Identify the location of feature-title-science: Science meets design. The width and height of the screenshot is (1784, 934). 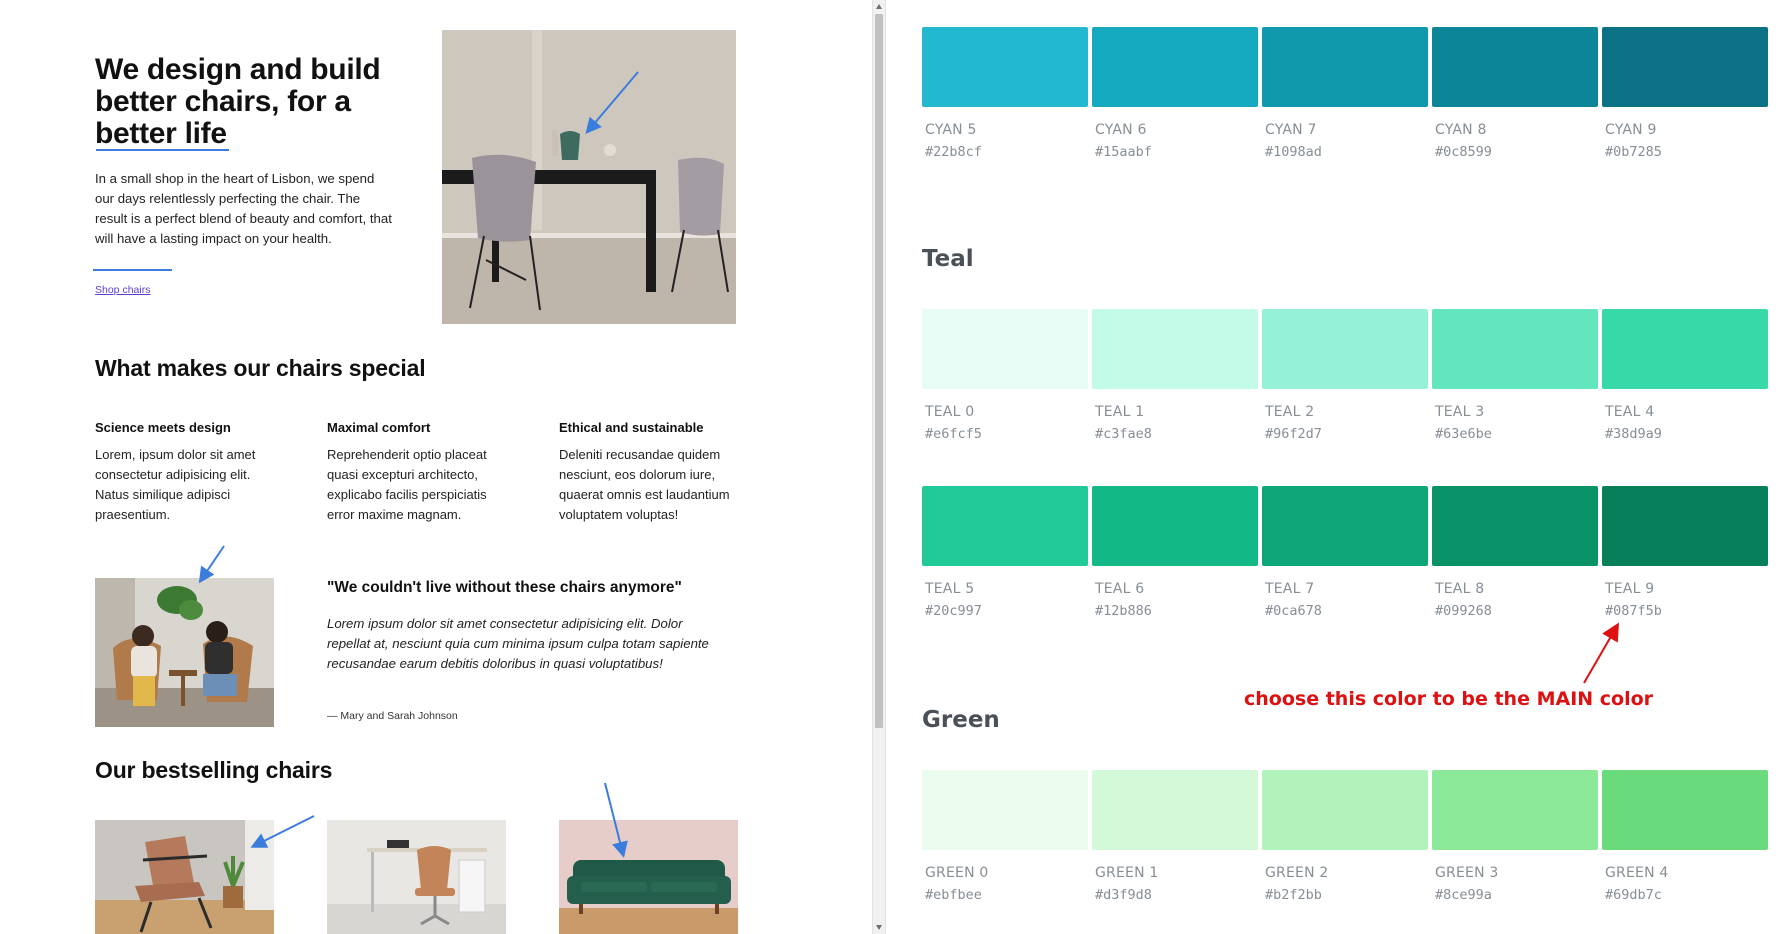
(163, 427).